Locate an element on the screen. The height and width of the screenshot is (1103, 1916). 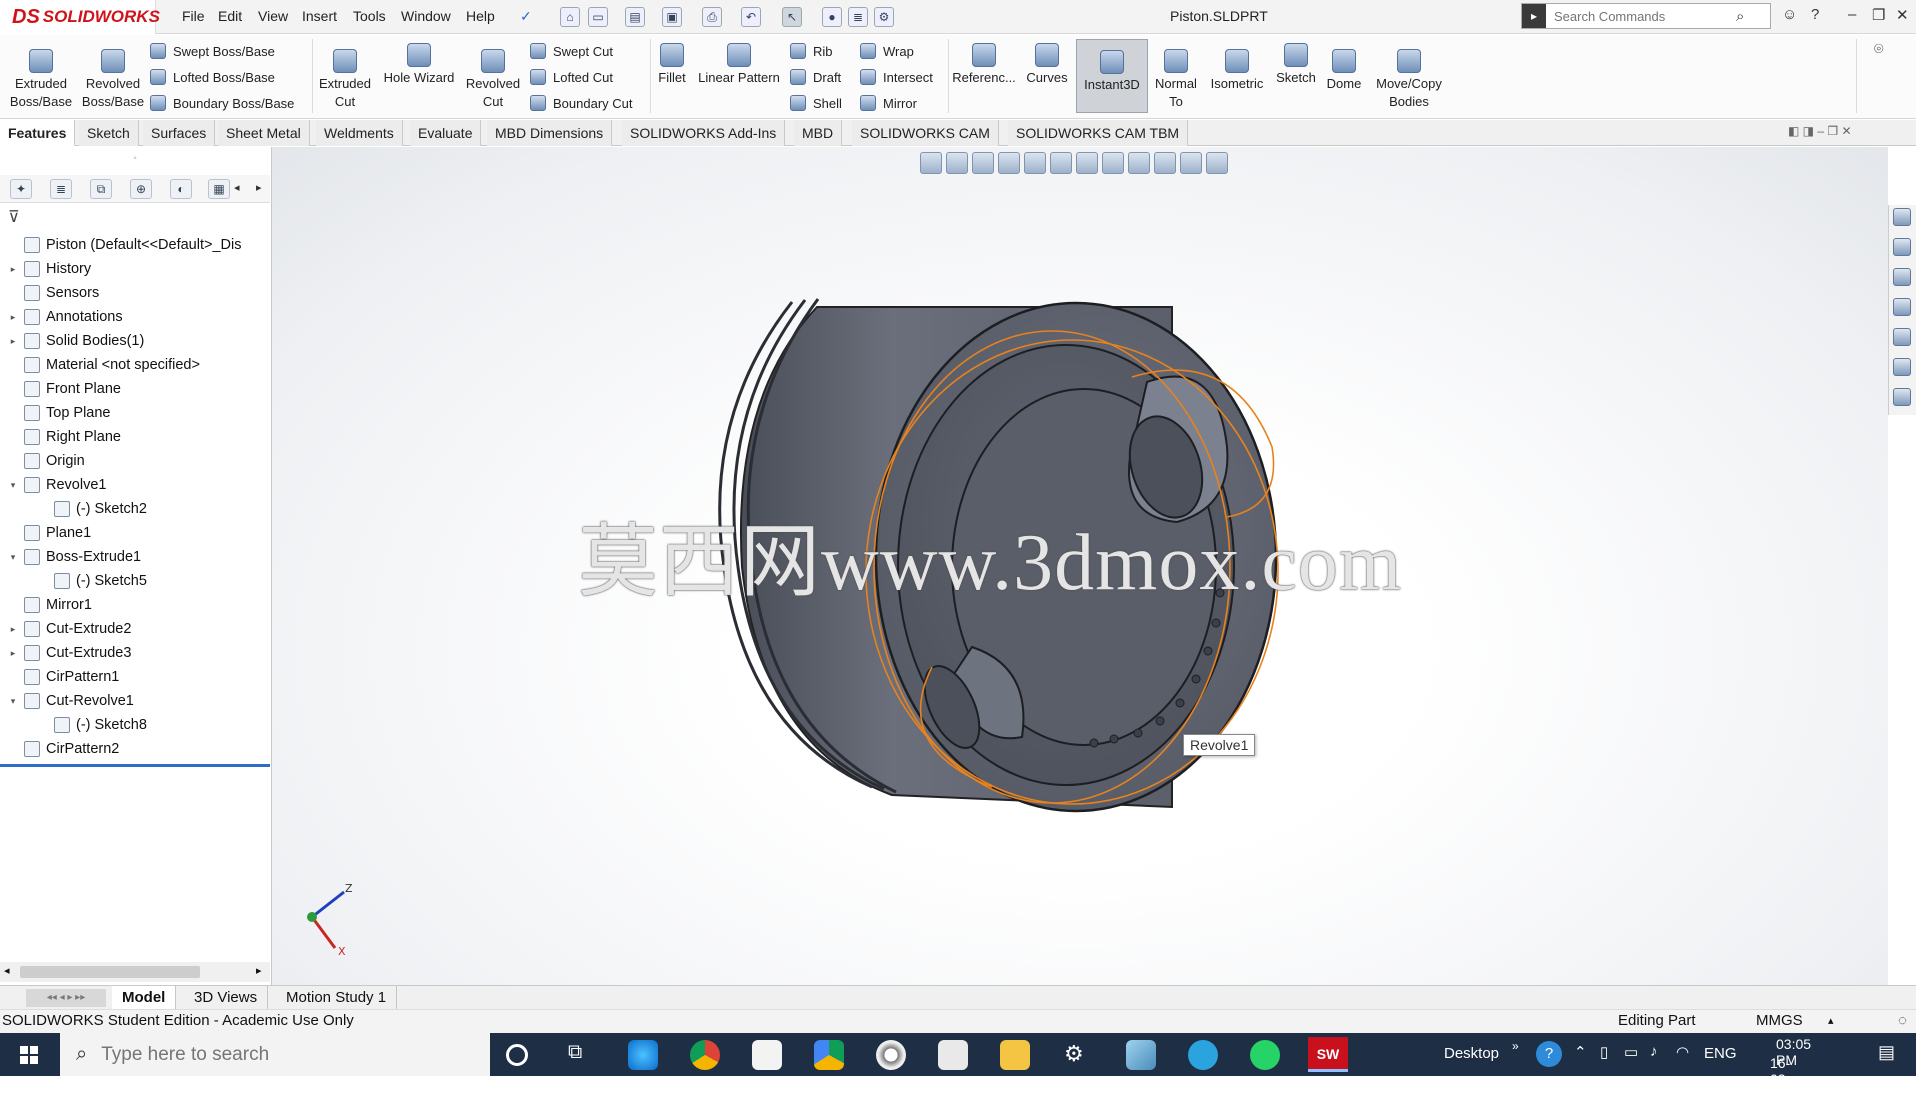
units-up-icon: ▴ is located at coordinates (1831, 1021).